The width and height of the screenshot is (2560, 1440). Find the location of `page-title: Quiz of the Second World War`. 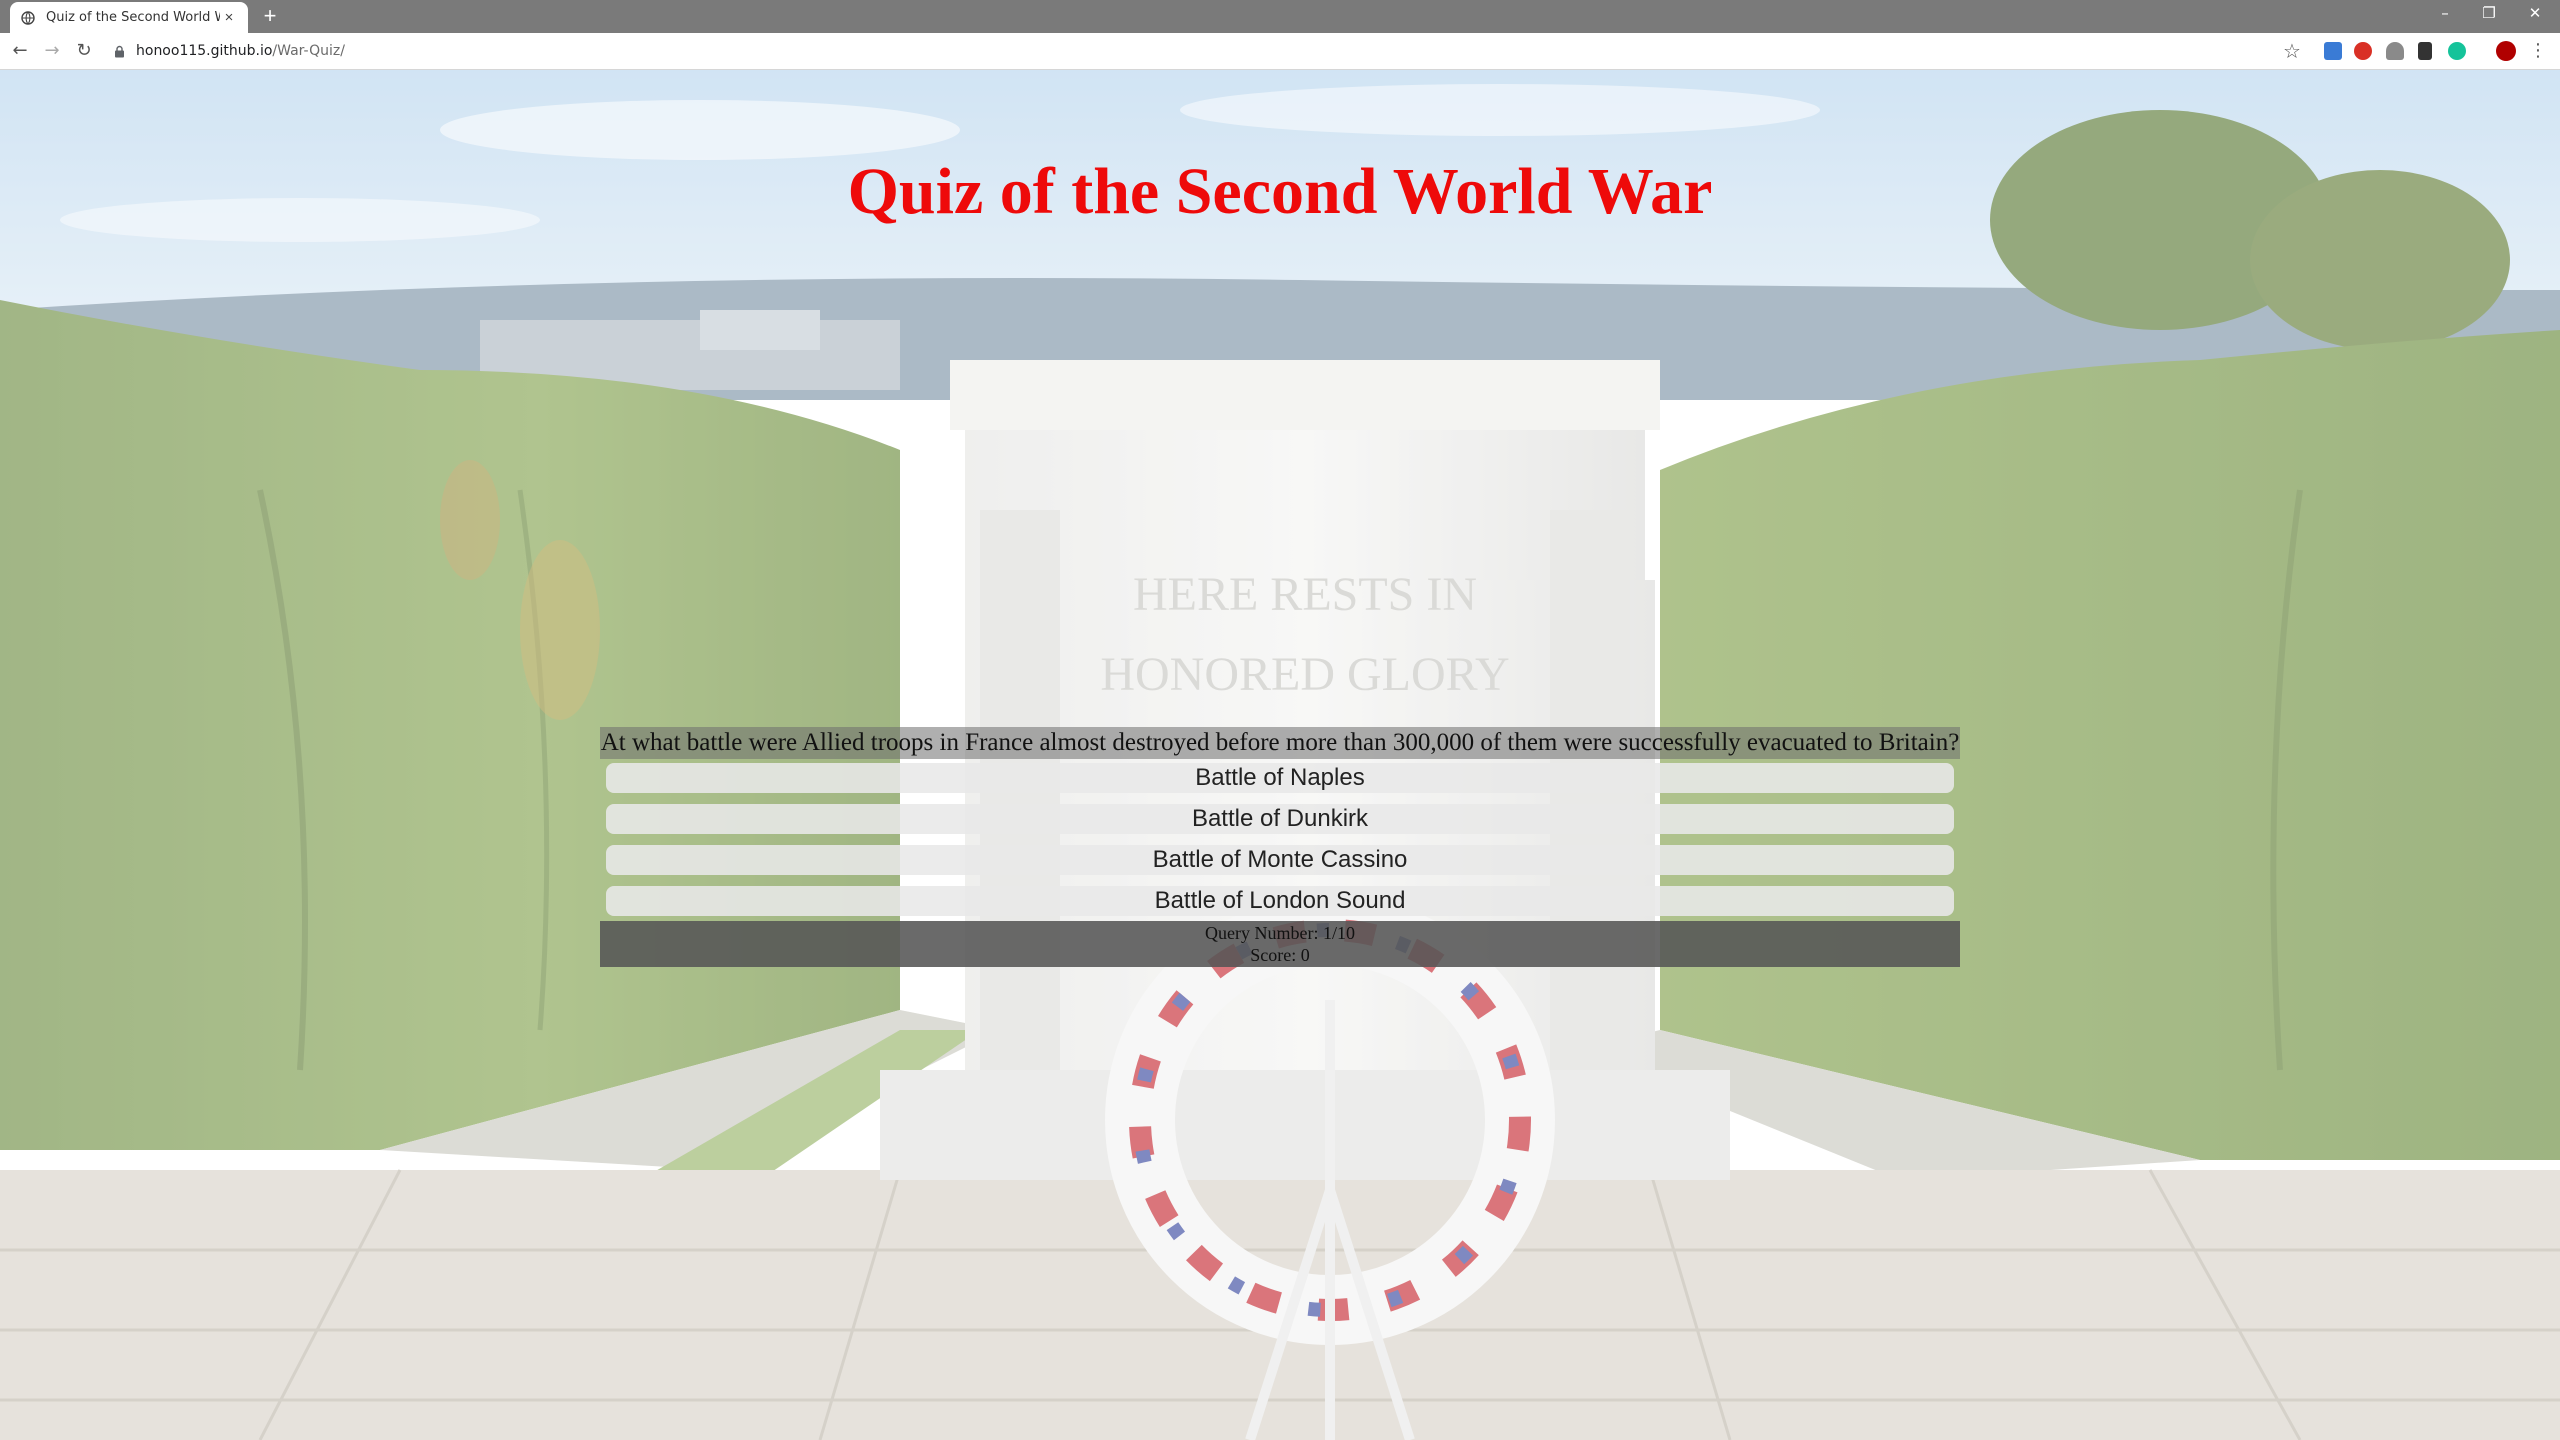

page-title: Quiz of the Second World War is located at coordinates (1280, 191).